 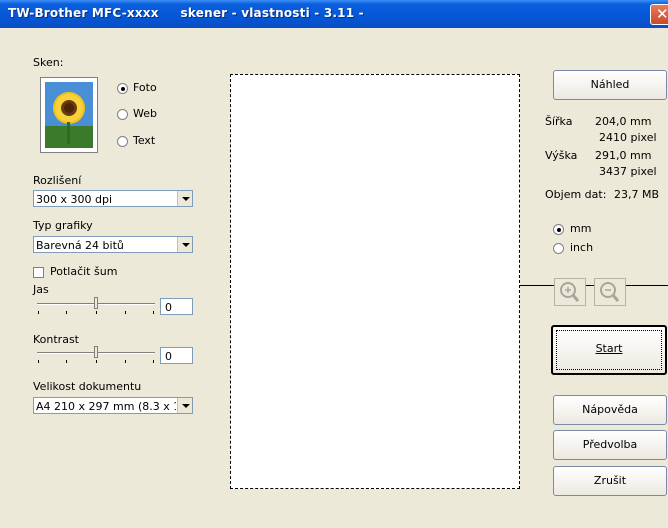 What do you see at coordinates (145, 87) in the screenshot?
I see `radio-foto-label: Foto` at bounding box center [145, 87].